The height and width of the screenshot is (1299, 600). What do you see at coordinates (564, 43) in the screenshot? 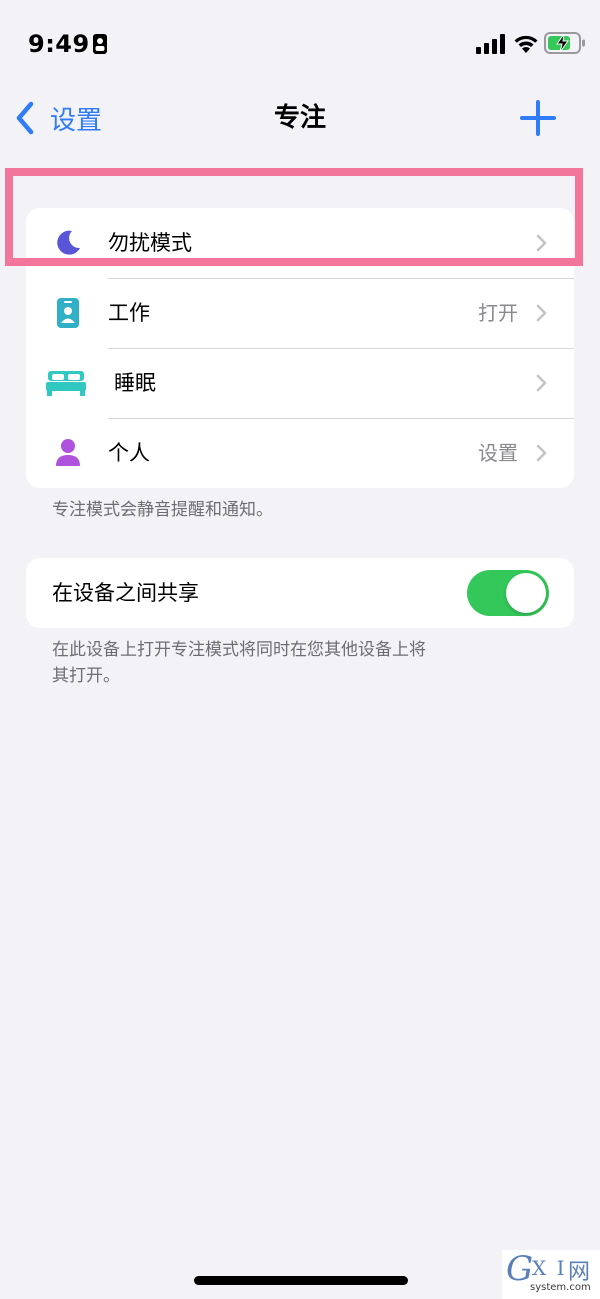
I see `battery-charging-icon` at bounding box center [564, 43].